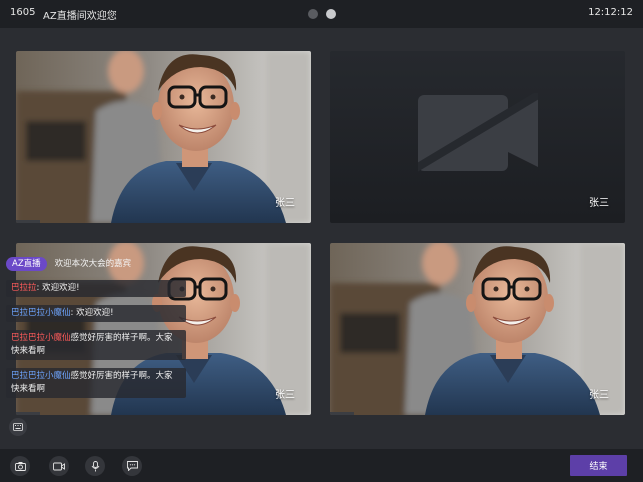 The height and width of the screenshot is (482, 643). What do you see at coordinates (478, 132) in the screenshot?
I see `video-off-icon` at bounding box center [478, 132].